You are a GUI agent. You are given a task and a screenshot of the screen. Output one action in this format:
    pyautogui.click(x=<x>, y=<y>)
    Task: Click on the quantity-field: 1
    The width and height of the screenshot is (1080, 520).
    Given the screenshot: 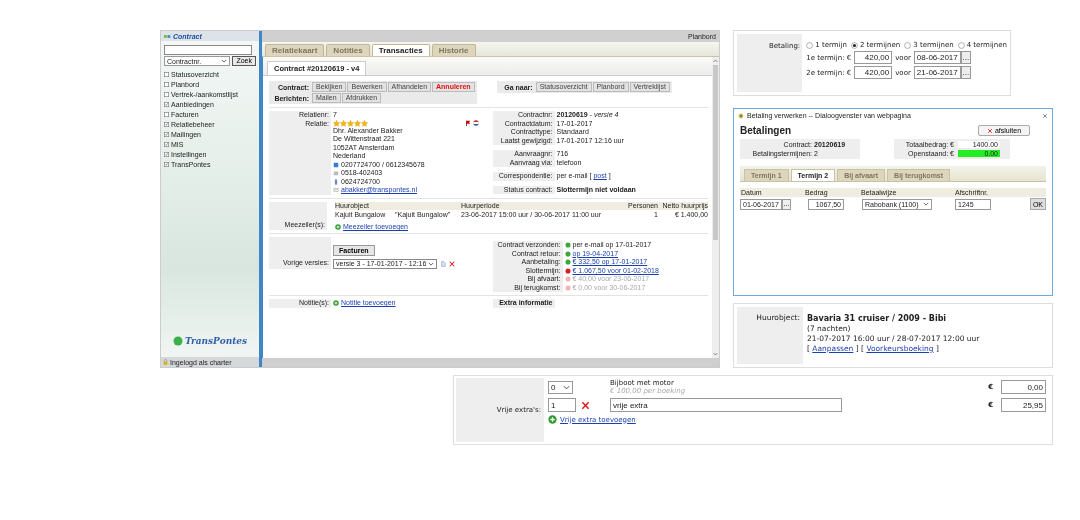 What is the action you would take?
    pyautogui.click(x=562, y=405)
    